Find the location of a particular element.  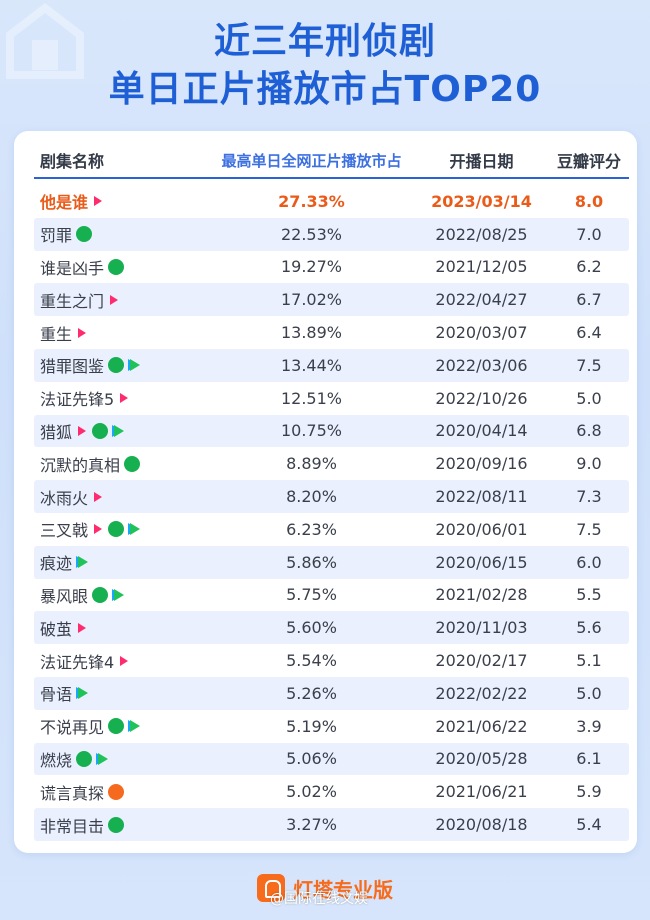

cell-date: 2022/08/25 is located at coordinates (481, 234).